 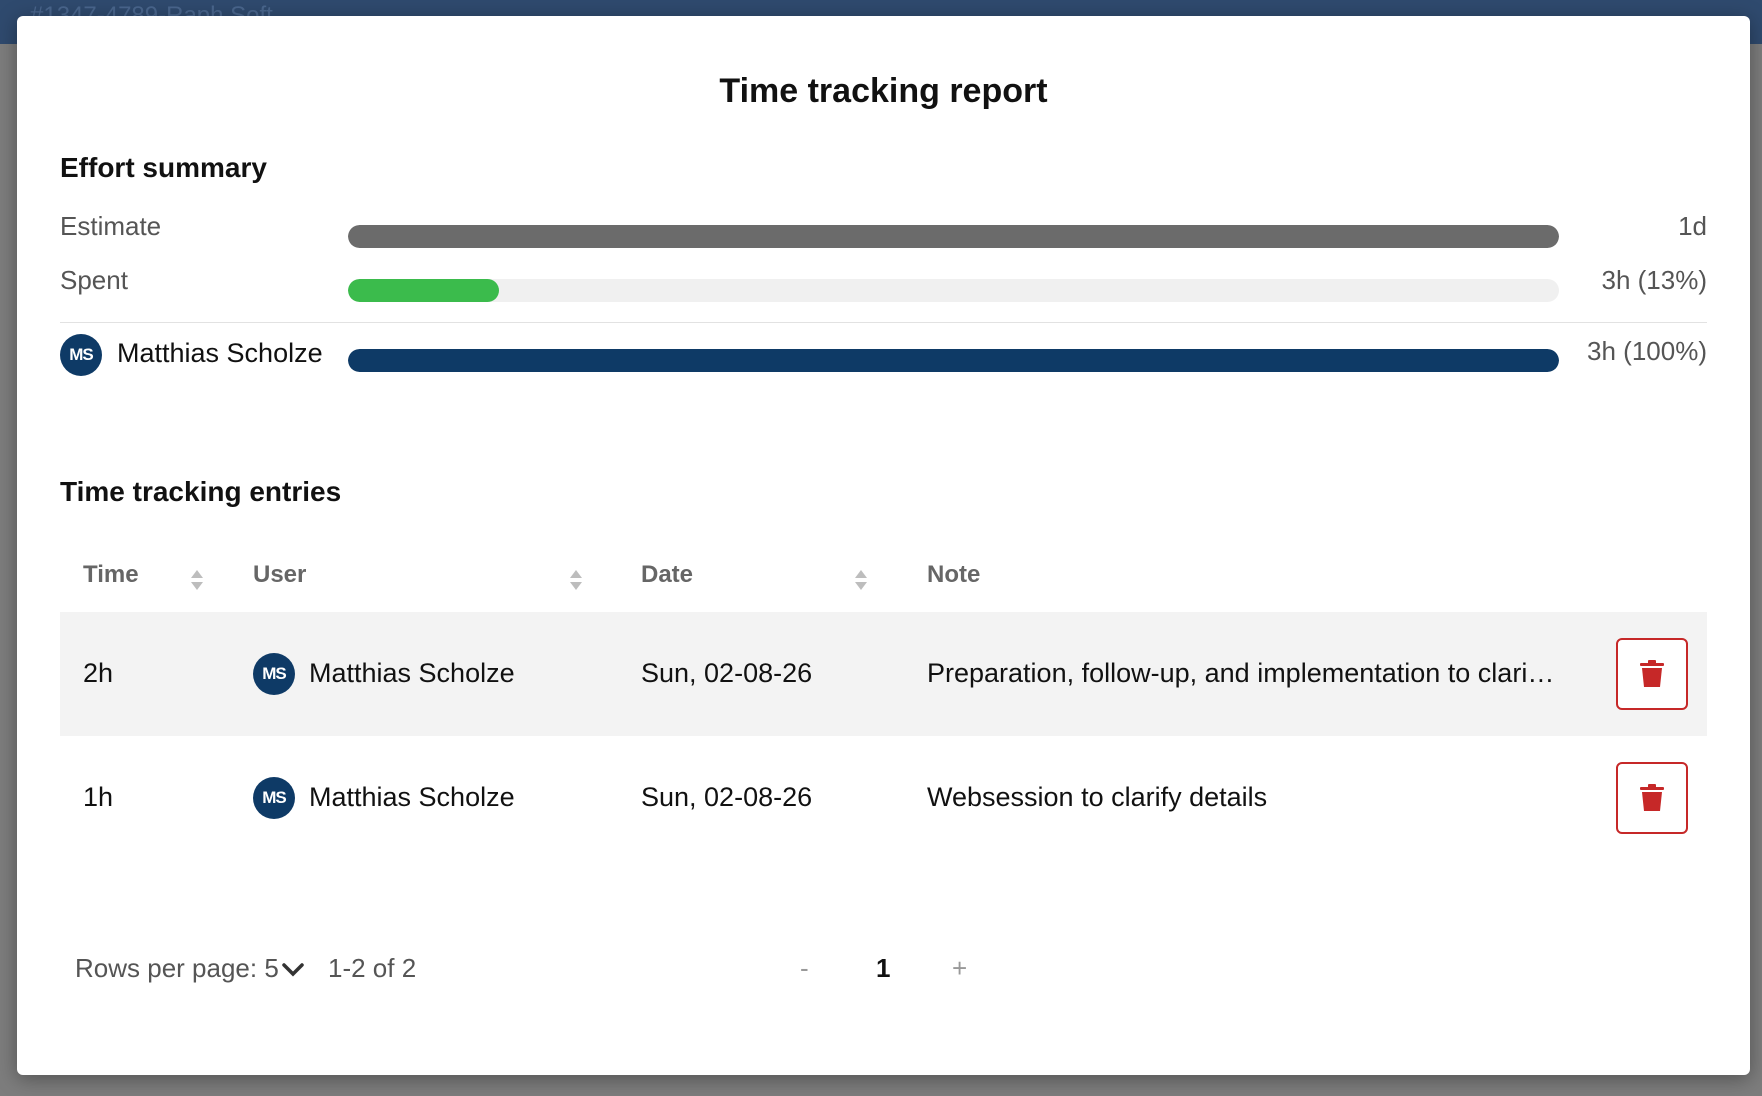 I want to click on next-page-button: +, so click(x=959, y=968).